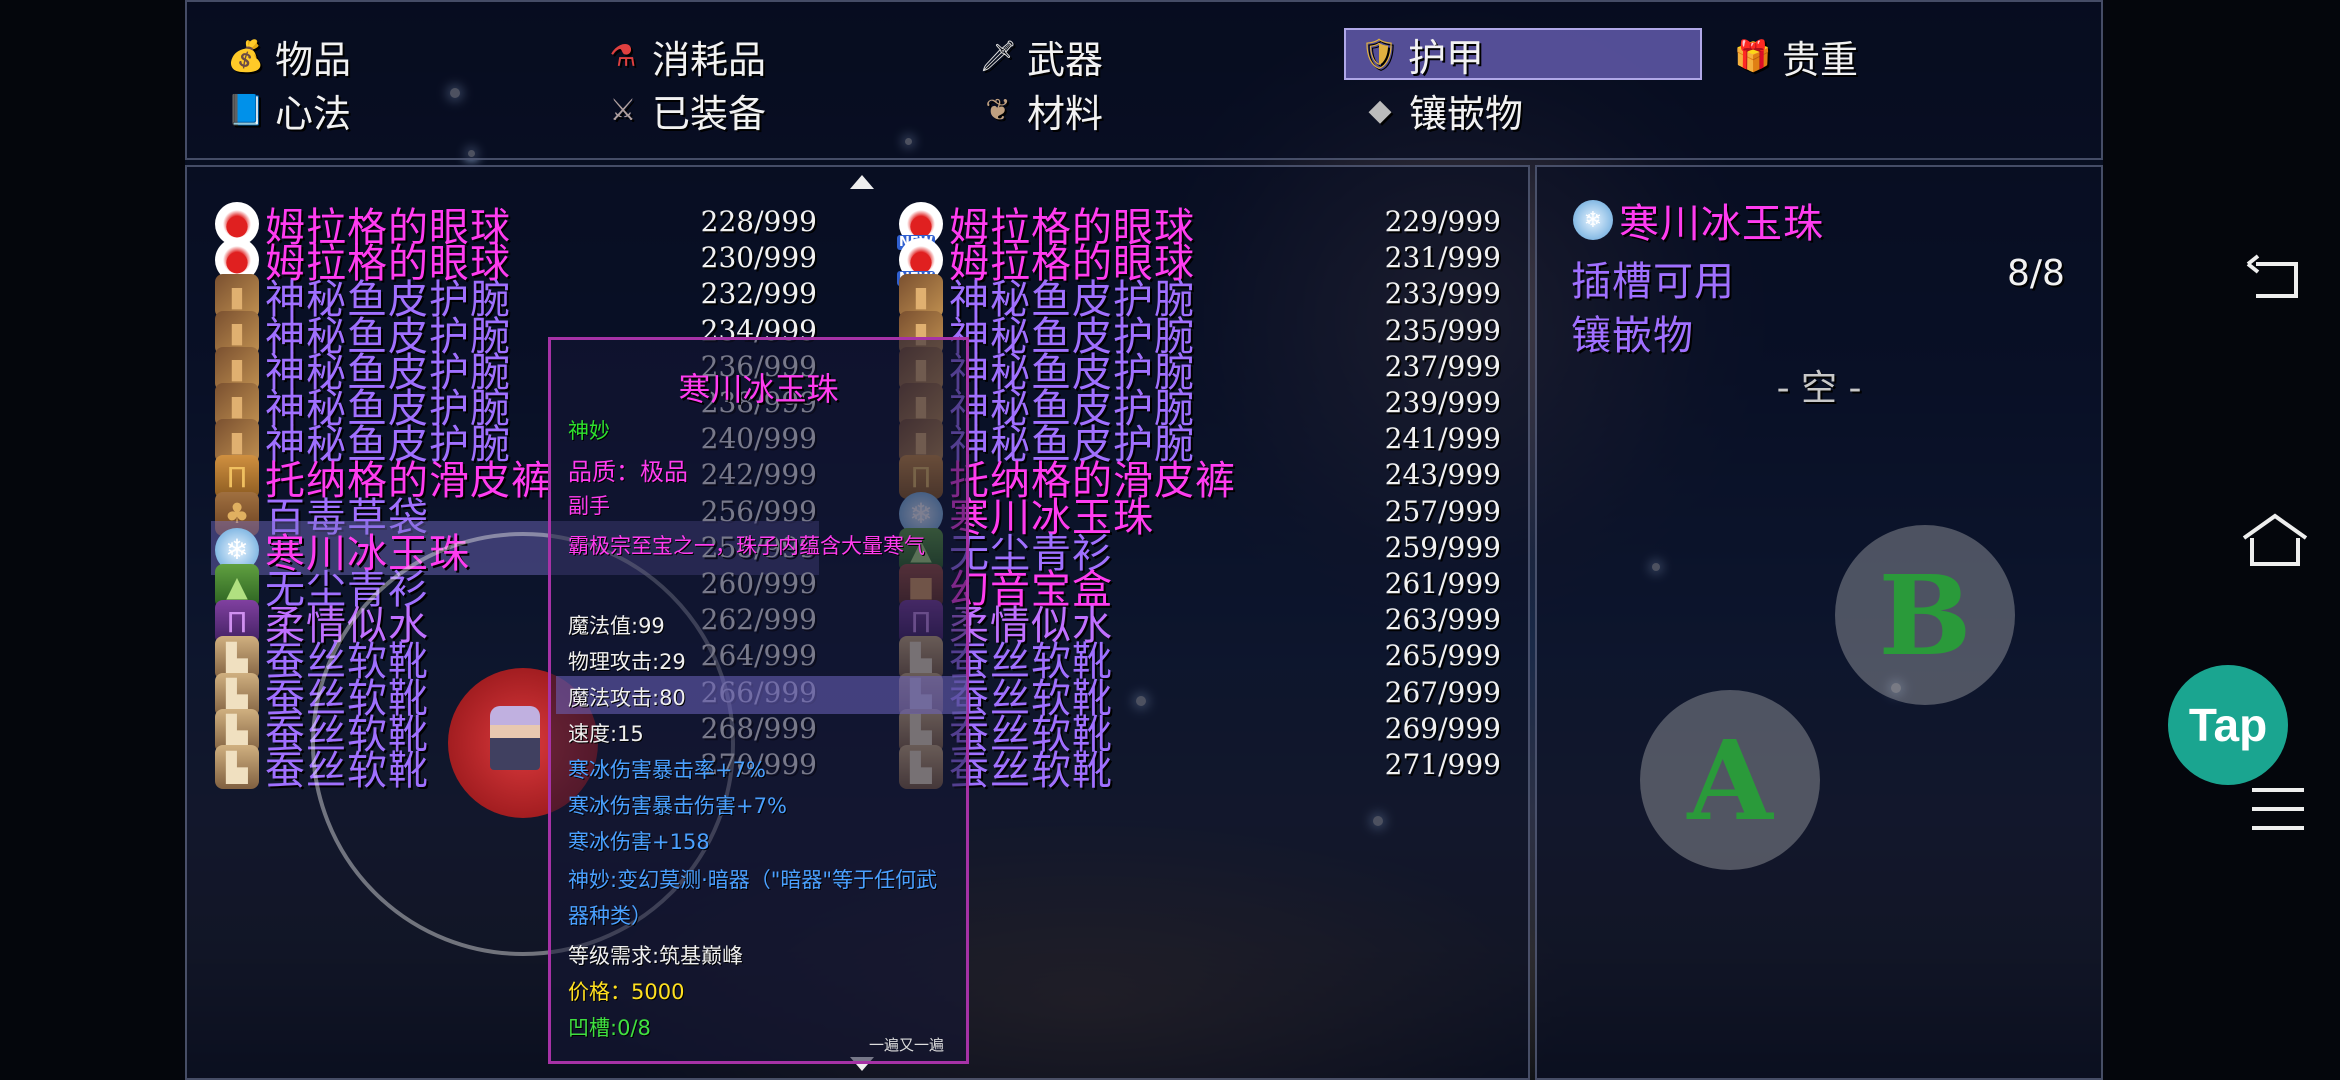  I want to click on material-icon: ❦, so click(998, 110).